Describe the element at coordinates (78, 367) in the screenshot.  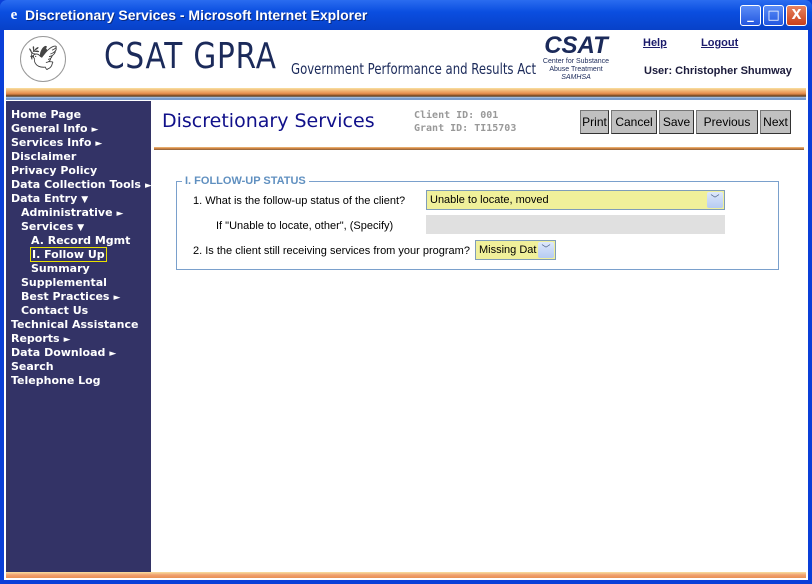
I see `sidebar-item-search: Search` at that location.